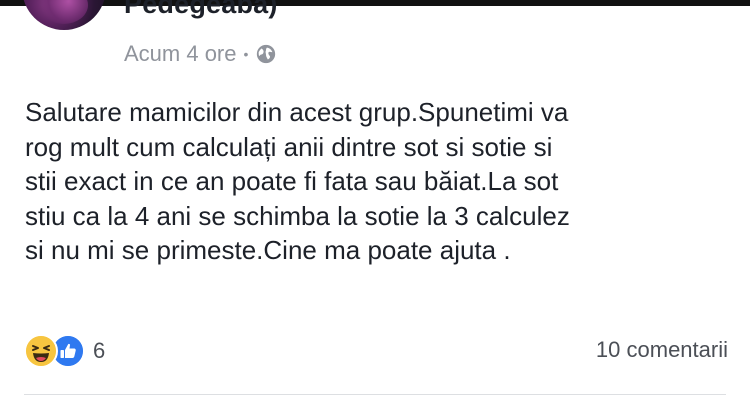  Describe the element at coordinates (375, 3) in the screenshot. I see `top-bar` at that location.